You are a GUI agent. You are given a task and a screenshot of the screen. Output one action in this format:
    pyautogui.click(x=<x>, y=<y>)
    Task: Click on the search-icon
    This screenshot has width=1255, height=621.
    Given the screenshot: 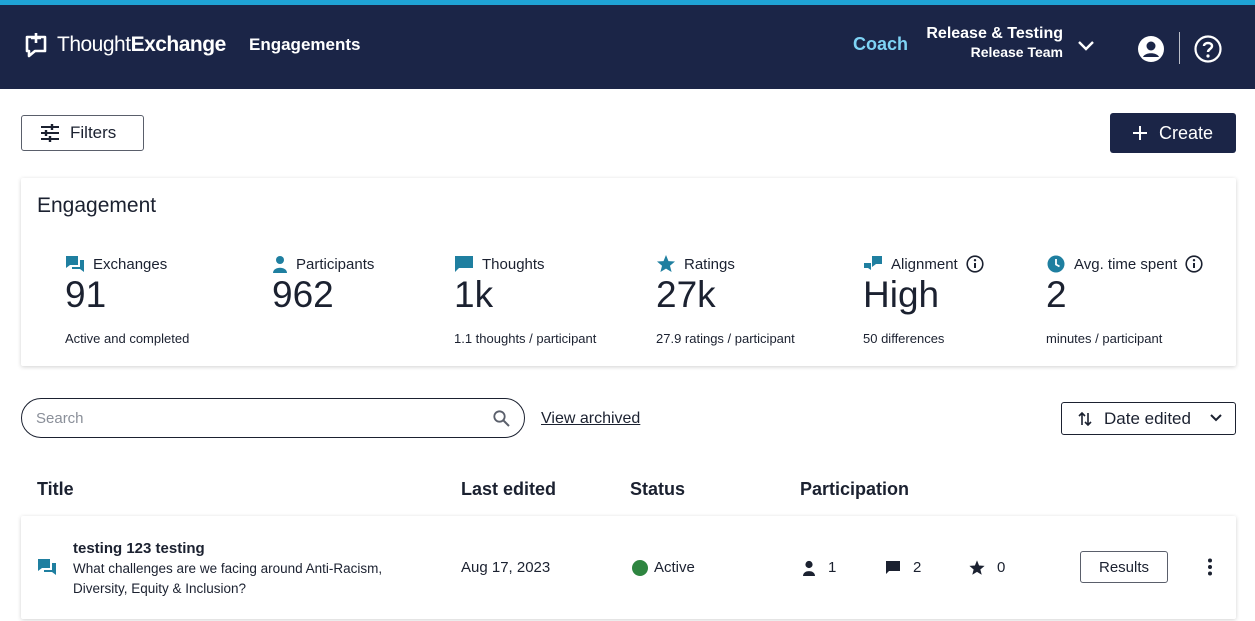 What is the action you would take?
    pyautogui.click(x=501, y=418)
    